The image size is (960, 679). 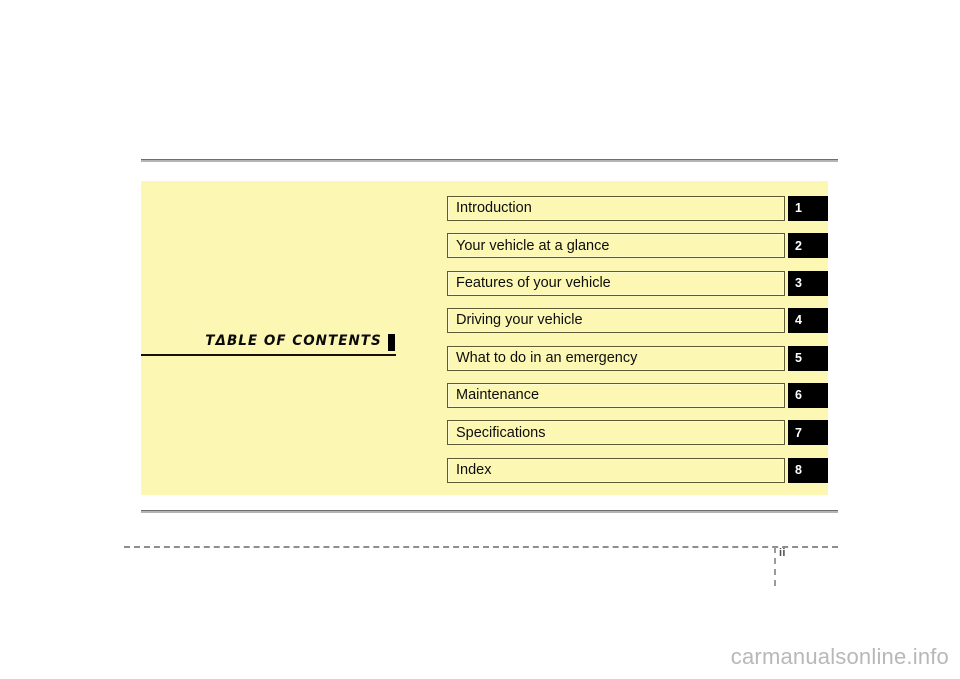 I want to click on list-item: Driving your vehicle 4, so click(x=637, y=321).